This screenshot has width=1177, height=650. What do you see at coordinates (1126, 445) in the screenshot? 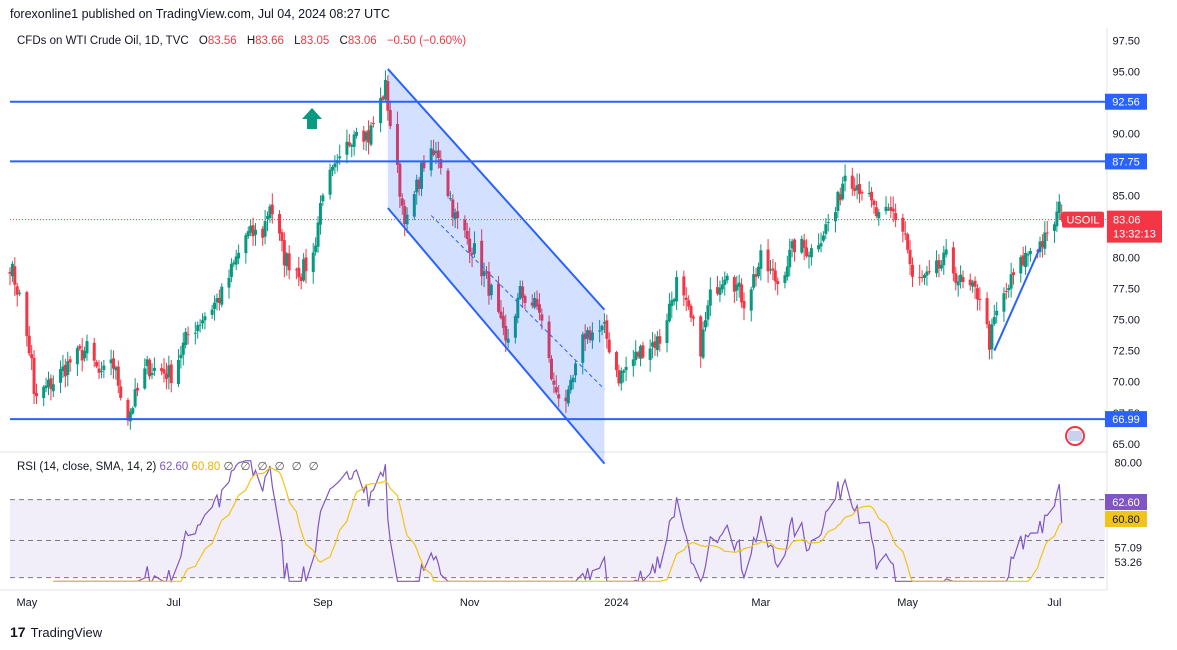
I see `price-tick-label: 65.00` at bounding box center [1126, 445].